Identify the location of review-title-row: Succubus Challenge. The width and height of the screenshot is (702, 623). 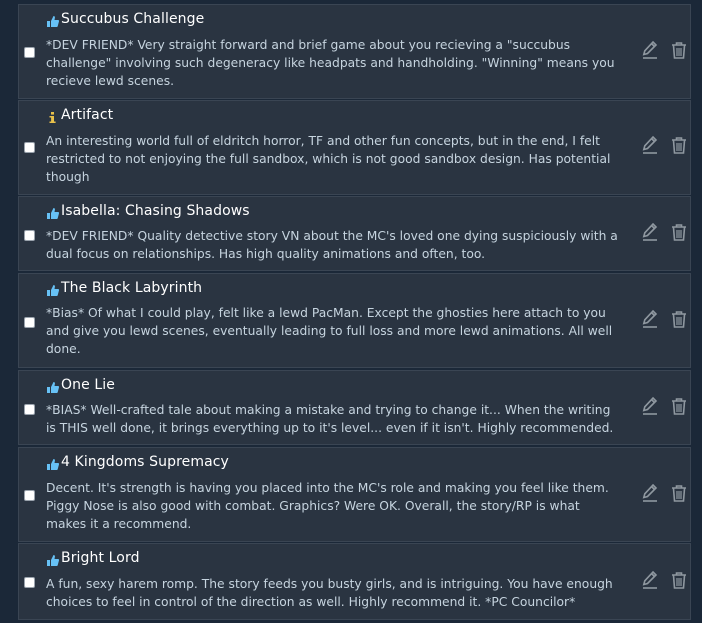
(125, 19).